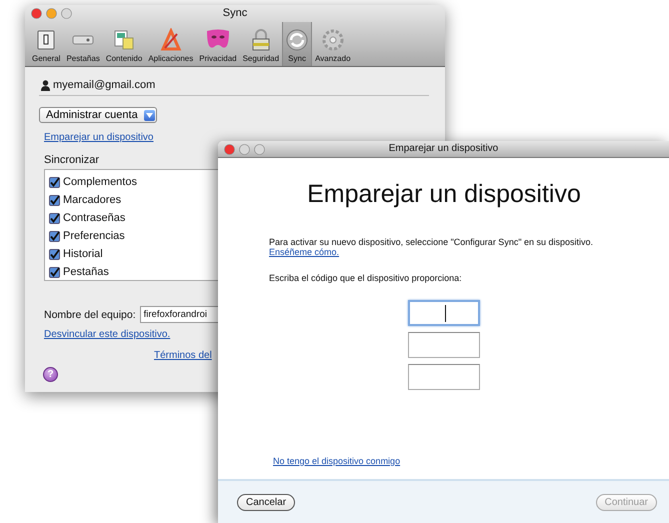  What do you see at coordinates (94, 218) in the screenshot?
I see `sync-option-label: Contraseñas` at bounding box center [94, 218].